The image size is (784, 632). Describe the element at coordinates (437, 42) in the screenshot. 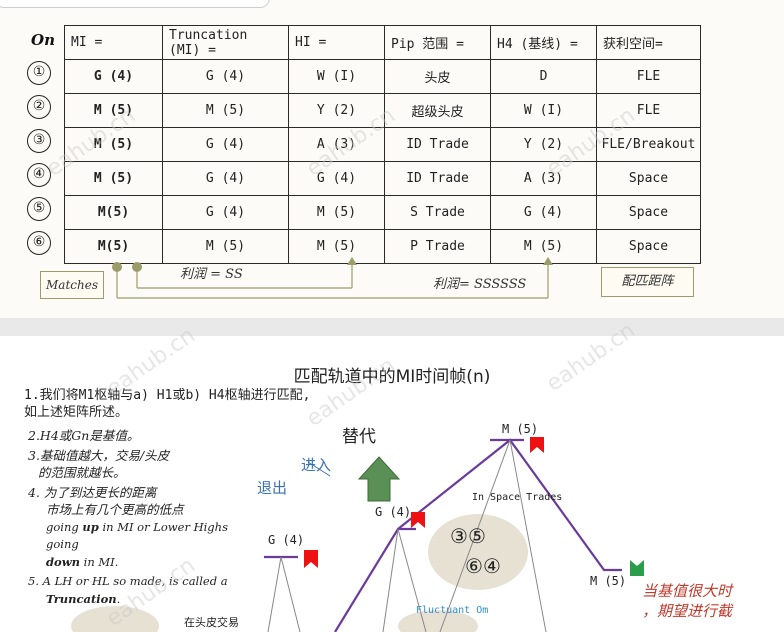

I see `header-pip-range: Pip 范围 =` at that location.